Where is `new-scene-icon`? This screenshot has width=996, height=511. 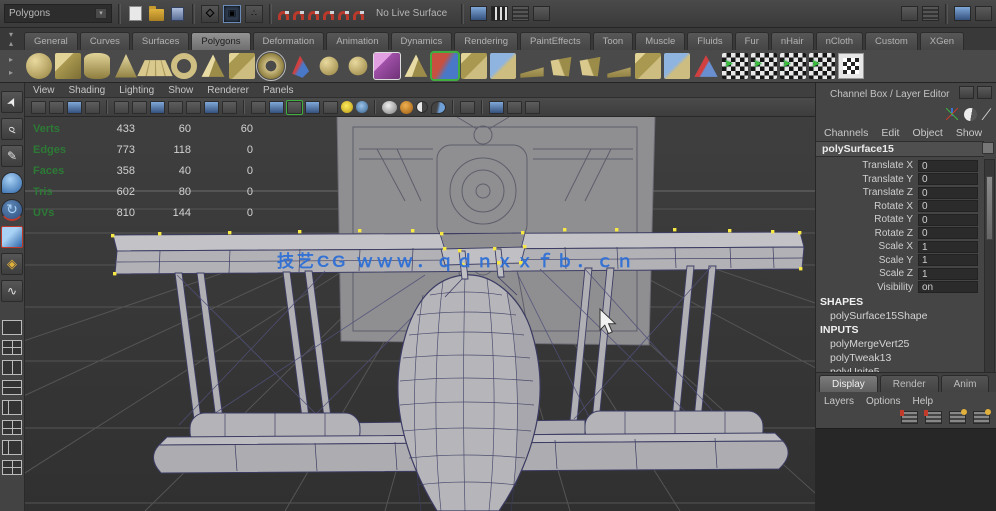
new-scene-icon is located at coordinates (135, 13).